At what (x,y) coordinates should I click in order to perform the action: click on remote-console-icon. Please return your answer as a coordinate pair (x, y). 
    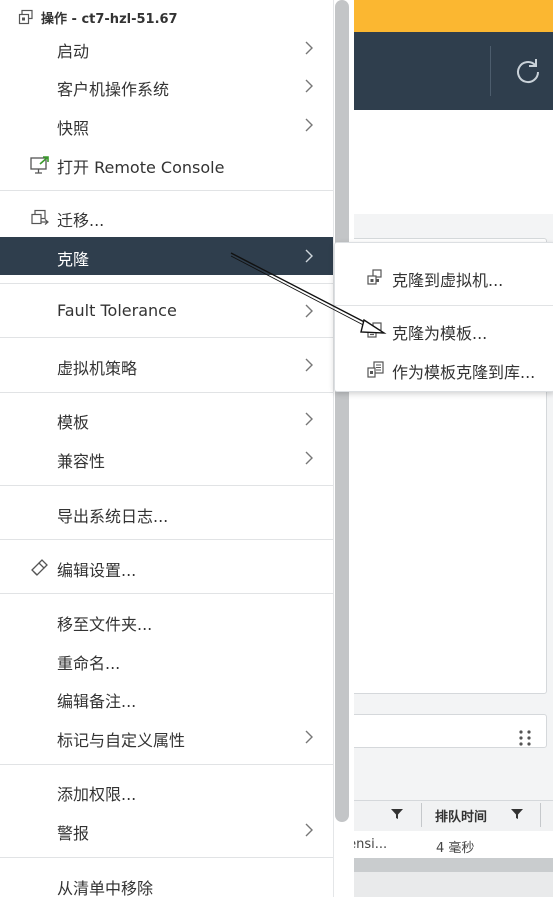
    Looking at the image, I should click on (39, 165).